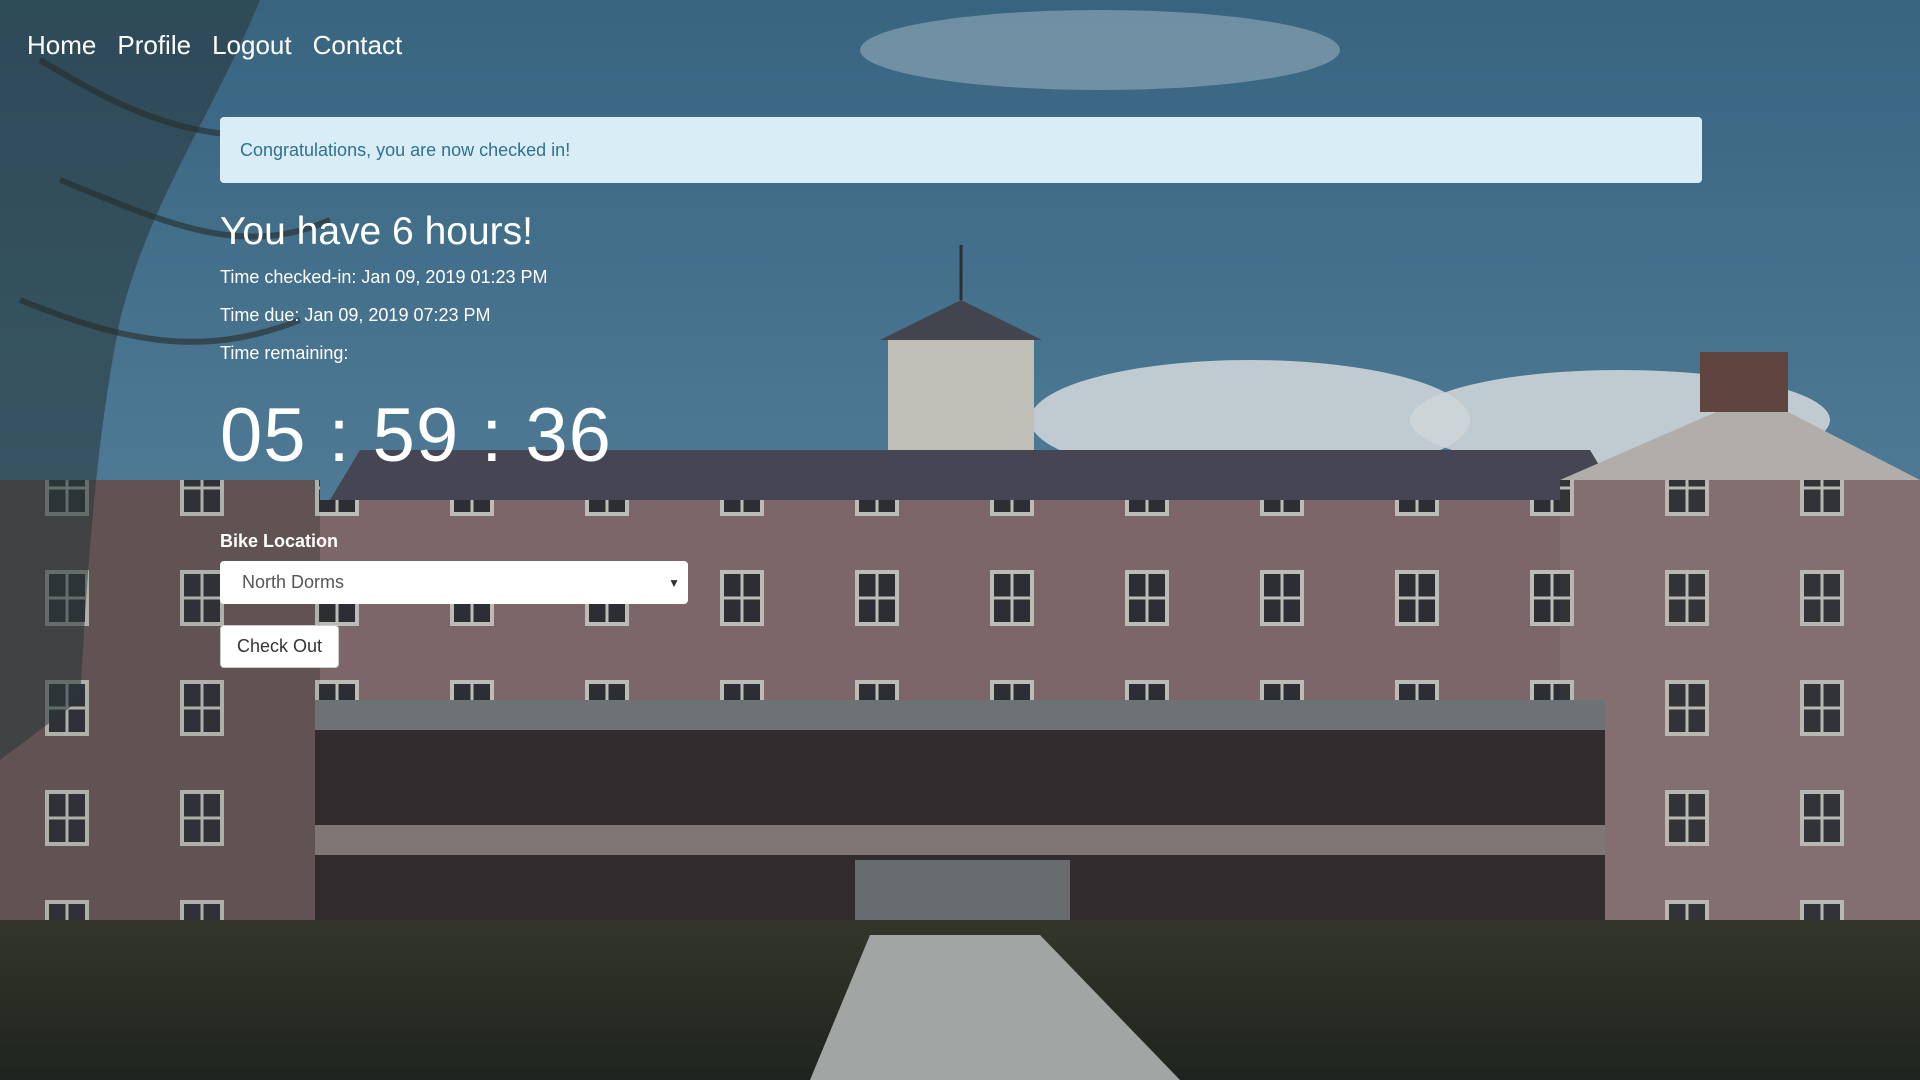  What do you see at coordinates (568, 435) in the screenshot?
I see `timer-seconds: 36` at bounding box center [568, 435].